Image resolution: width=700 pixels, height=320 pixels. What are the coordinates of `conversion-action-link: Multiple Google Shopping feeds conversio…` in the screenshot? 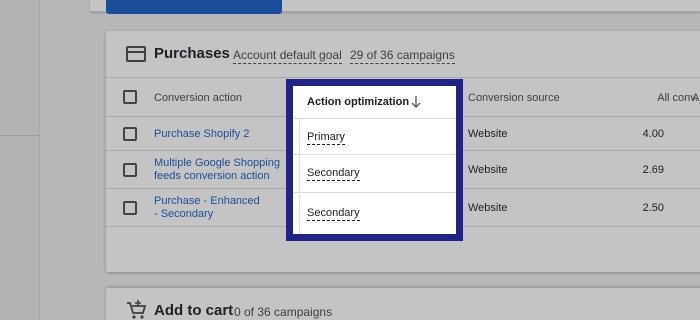 It's located at (218, 170).